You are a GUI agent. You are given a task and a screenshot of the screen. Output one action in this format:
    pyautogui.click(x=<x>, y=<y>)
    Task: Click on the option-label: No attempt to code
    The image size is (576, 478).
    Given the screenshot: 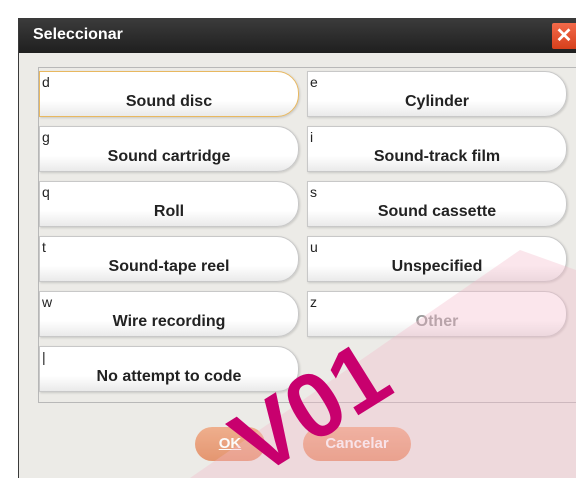 What is the action you would take?
    pyautogui.click(x=169, y=376)
    